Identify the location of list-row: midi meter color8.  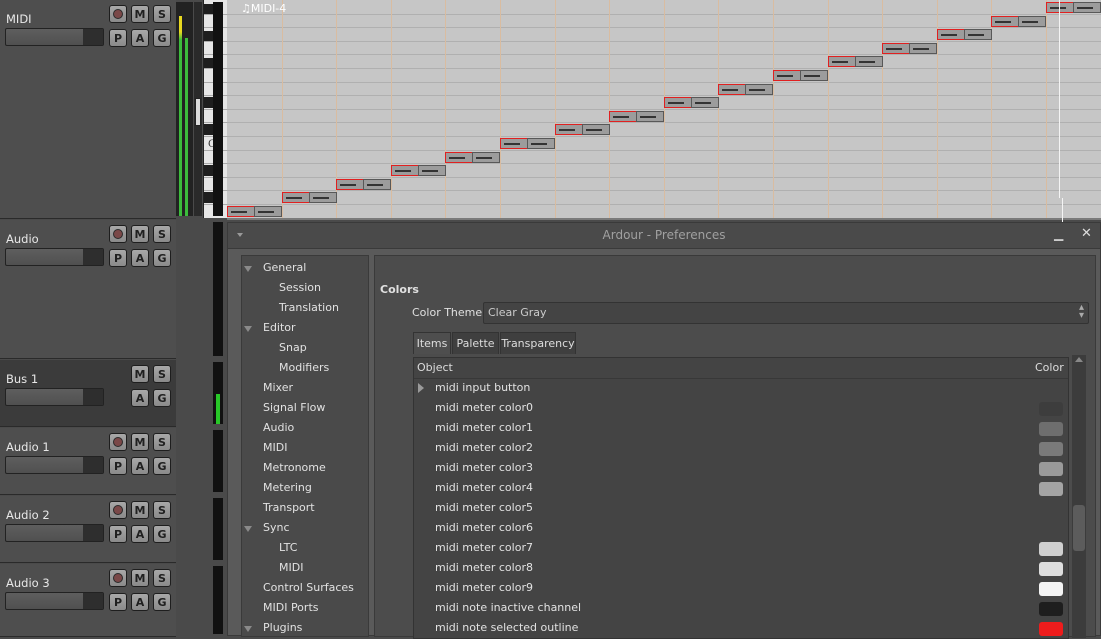
(741, 568).